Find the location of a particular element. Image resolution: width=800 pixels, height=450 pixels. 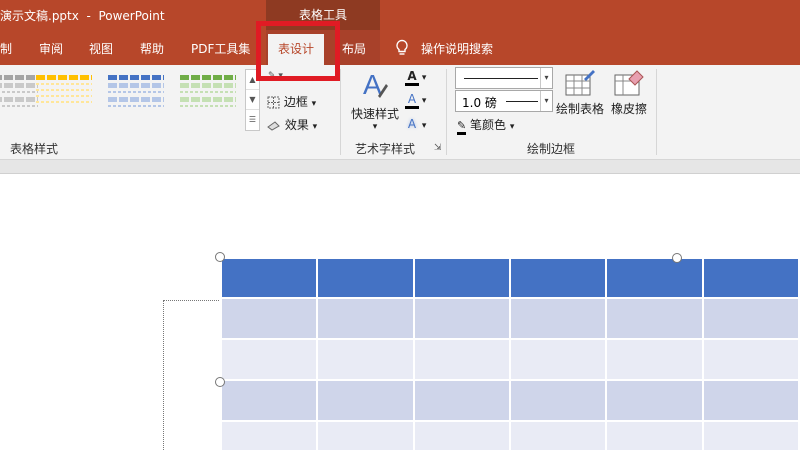

pen-weight-dropdown: 1.0 磅 ▾ is located at coordinates (504, 101).